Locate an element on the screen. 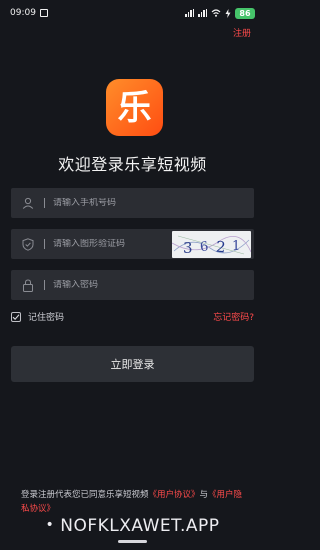  password-field is located at coordinates (132, 285).